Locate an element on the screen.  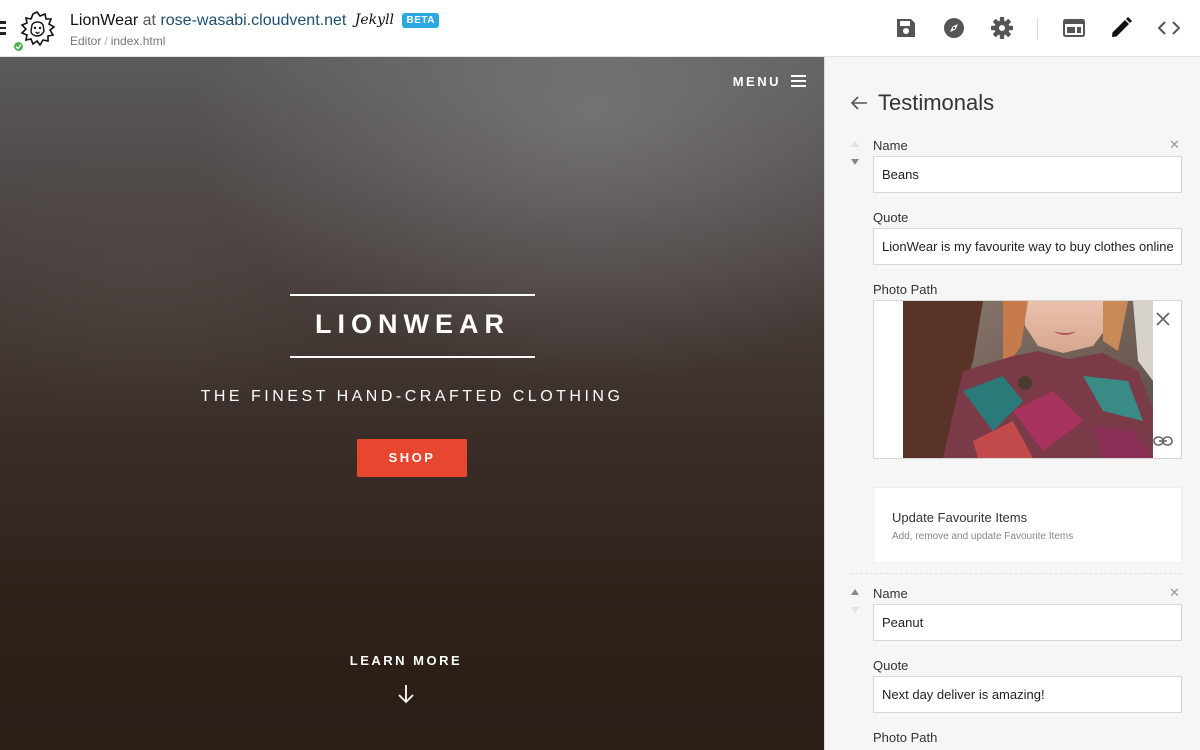
layout-icon is located at coordinates (1074, 28).